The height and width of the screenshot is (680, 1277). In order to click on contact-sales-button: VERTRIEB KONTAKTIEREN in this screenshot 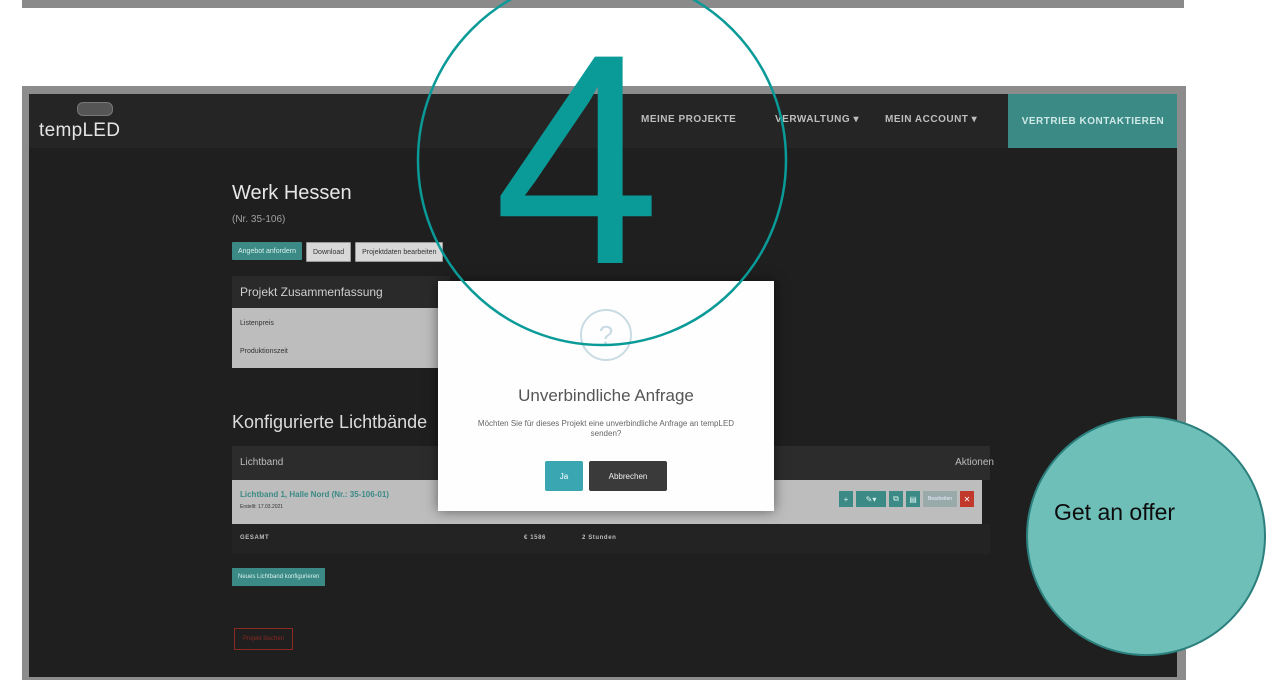, I will do `click(1092, 121)`.